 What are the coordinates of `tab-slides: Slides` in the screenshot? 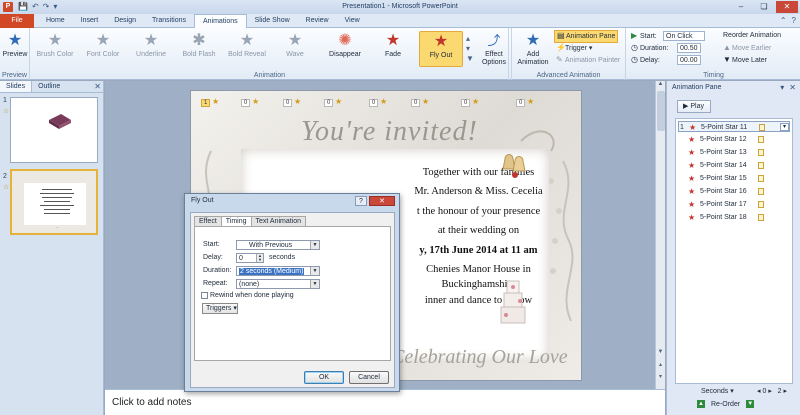 It's located at (16, 86).